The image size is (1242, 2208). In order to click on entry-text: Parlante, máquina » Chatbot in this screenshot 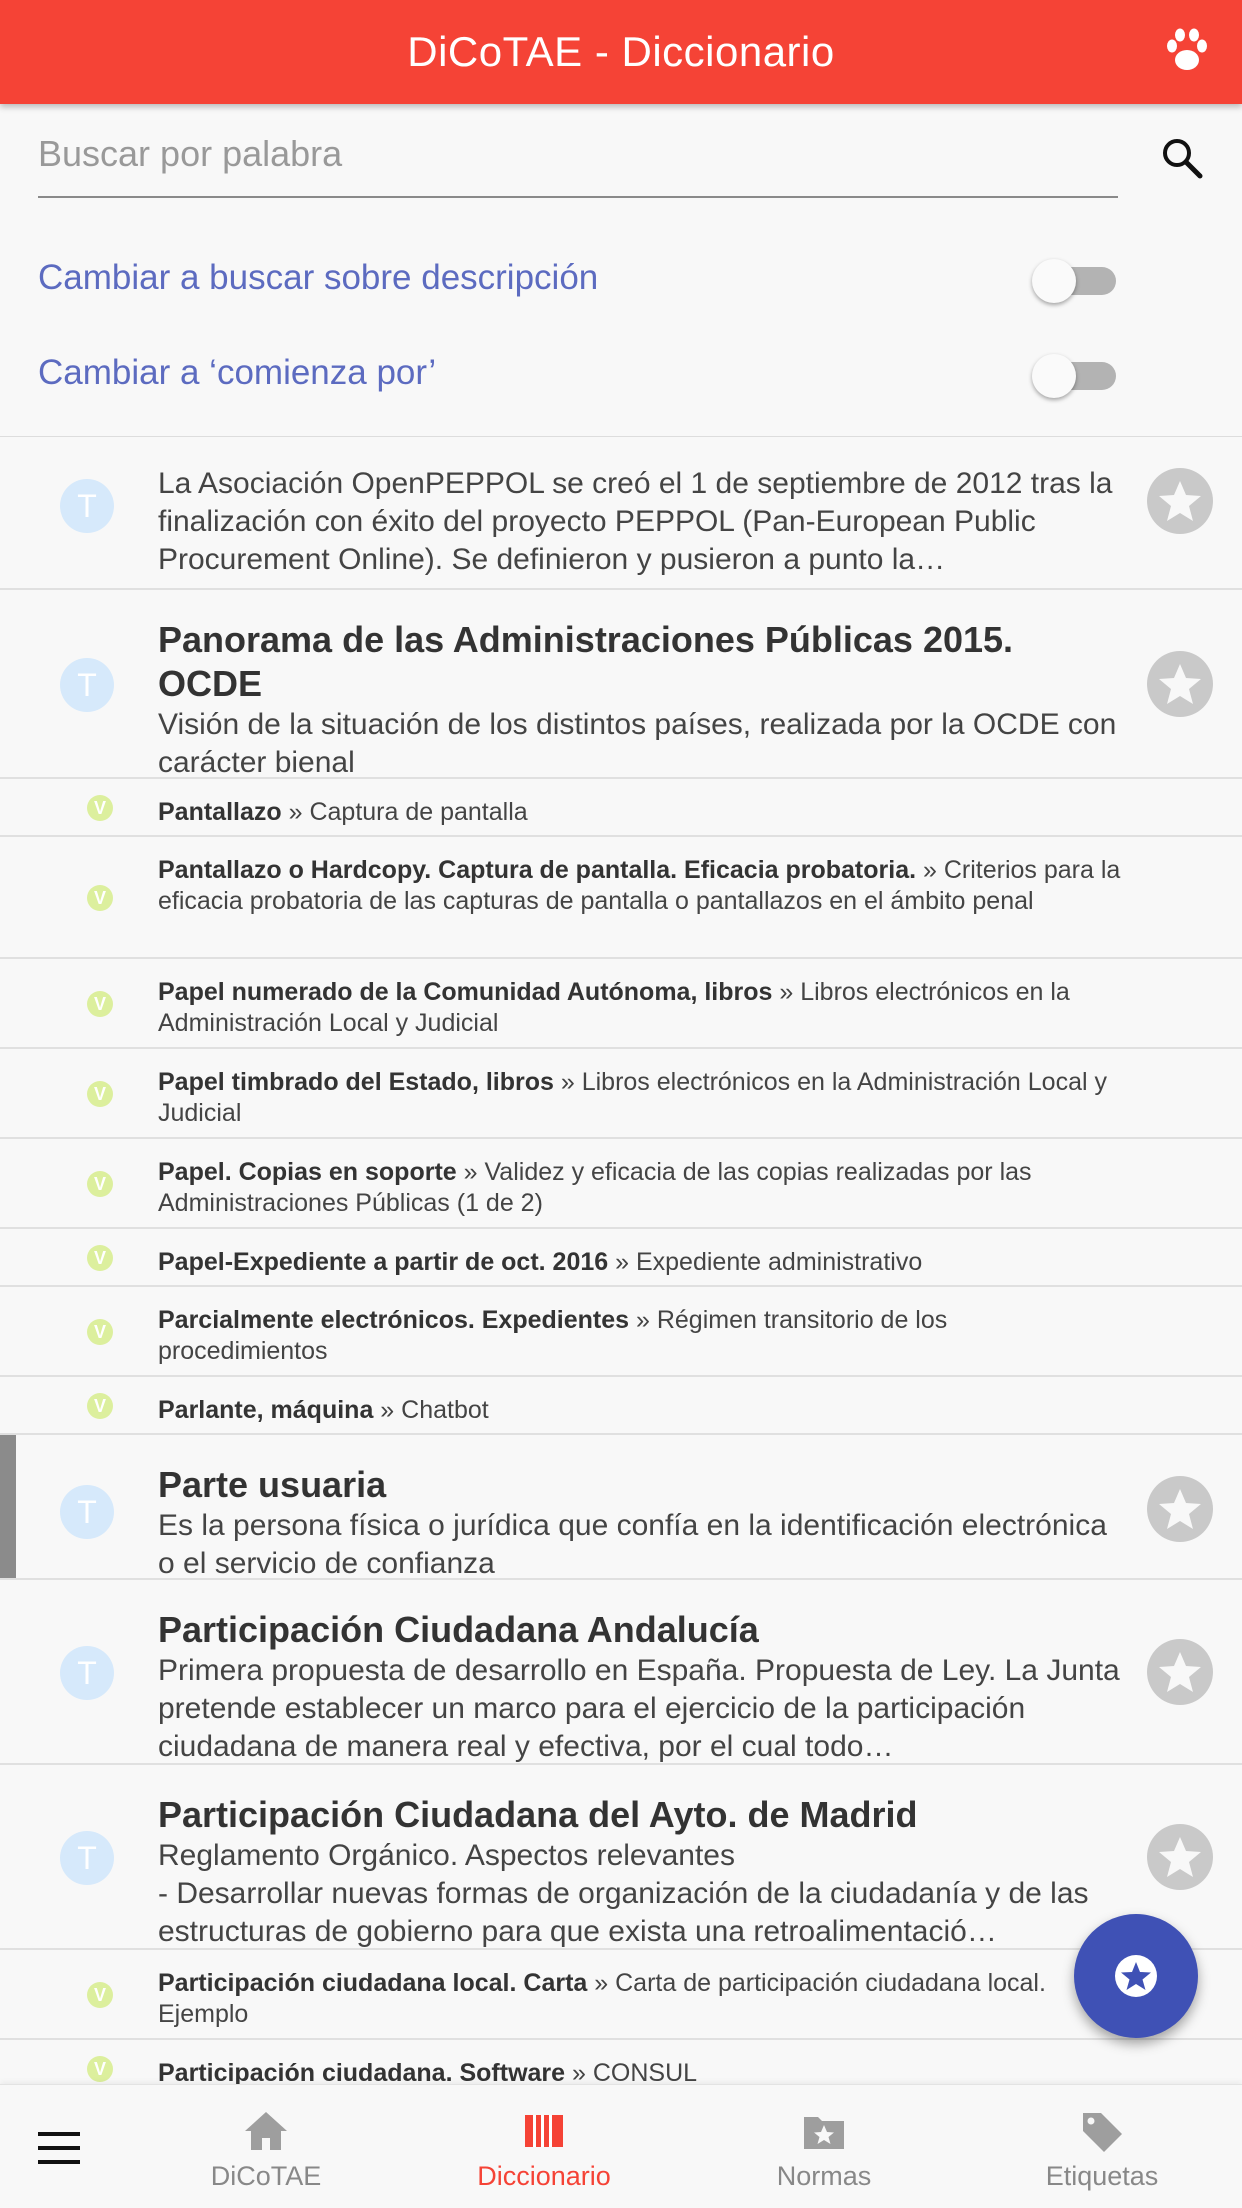, I will do `click(640, 1410)`.